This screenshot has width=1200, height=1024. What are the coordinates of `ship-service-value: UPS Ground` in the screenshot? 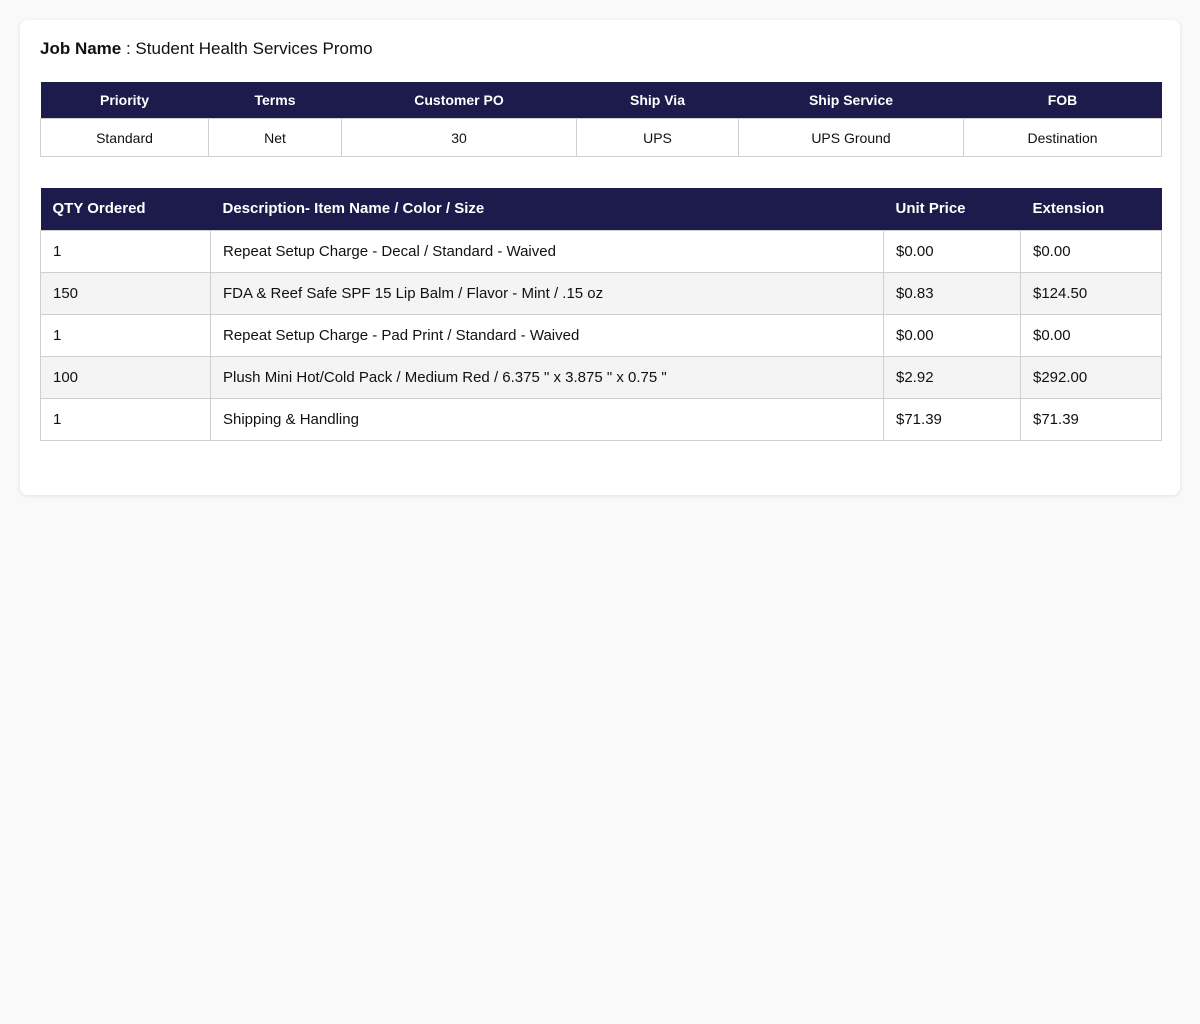 It's located at (851, 137).